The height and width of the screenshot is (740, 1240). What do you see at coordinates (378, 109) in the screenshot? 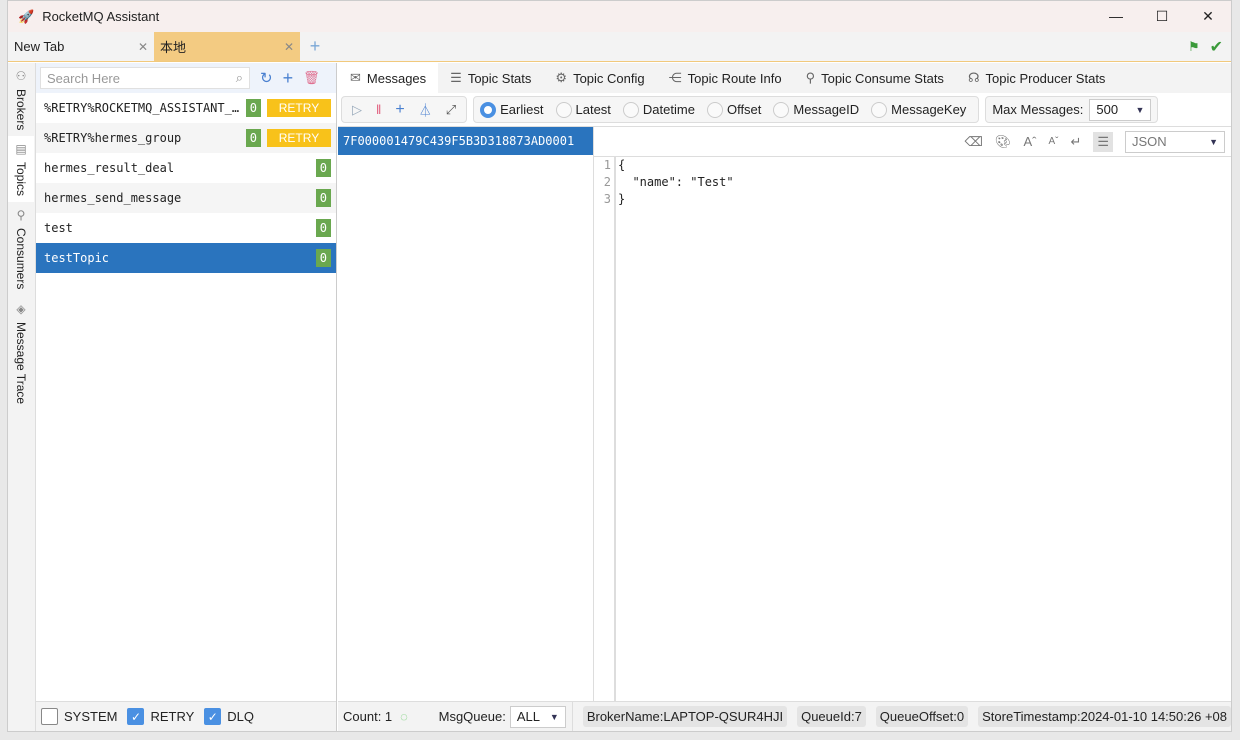
I see `pause-icon: ‖` at bounding box center [378, 109].